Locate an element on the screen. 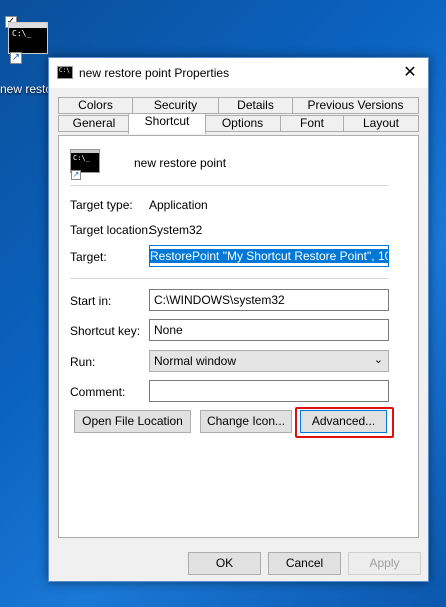 The width and height of the screenshot is (446, 607). target-type-value: Application is located at coordinates (178, 205).